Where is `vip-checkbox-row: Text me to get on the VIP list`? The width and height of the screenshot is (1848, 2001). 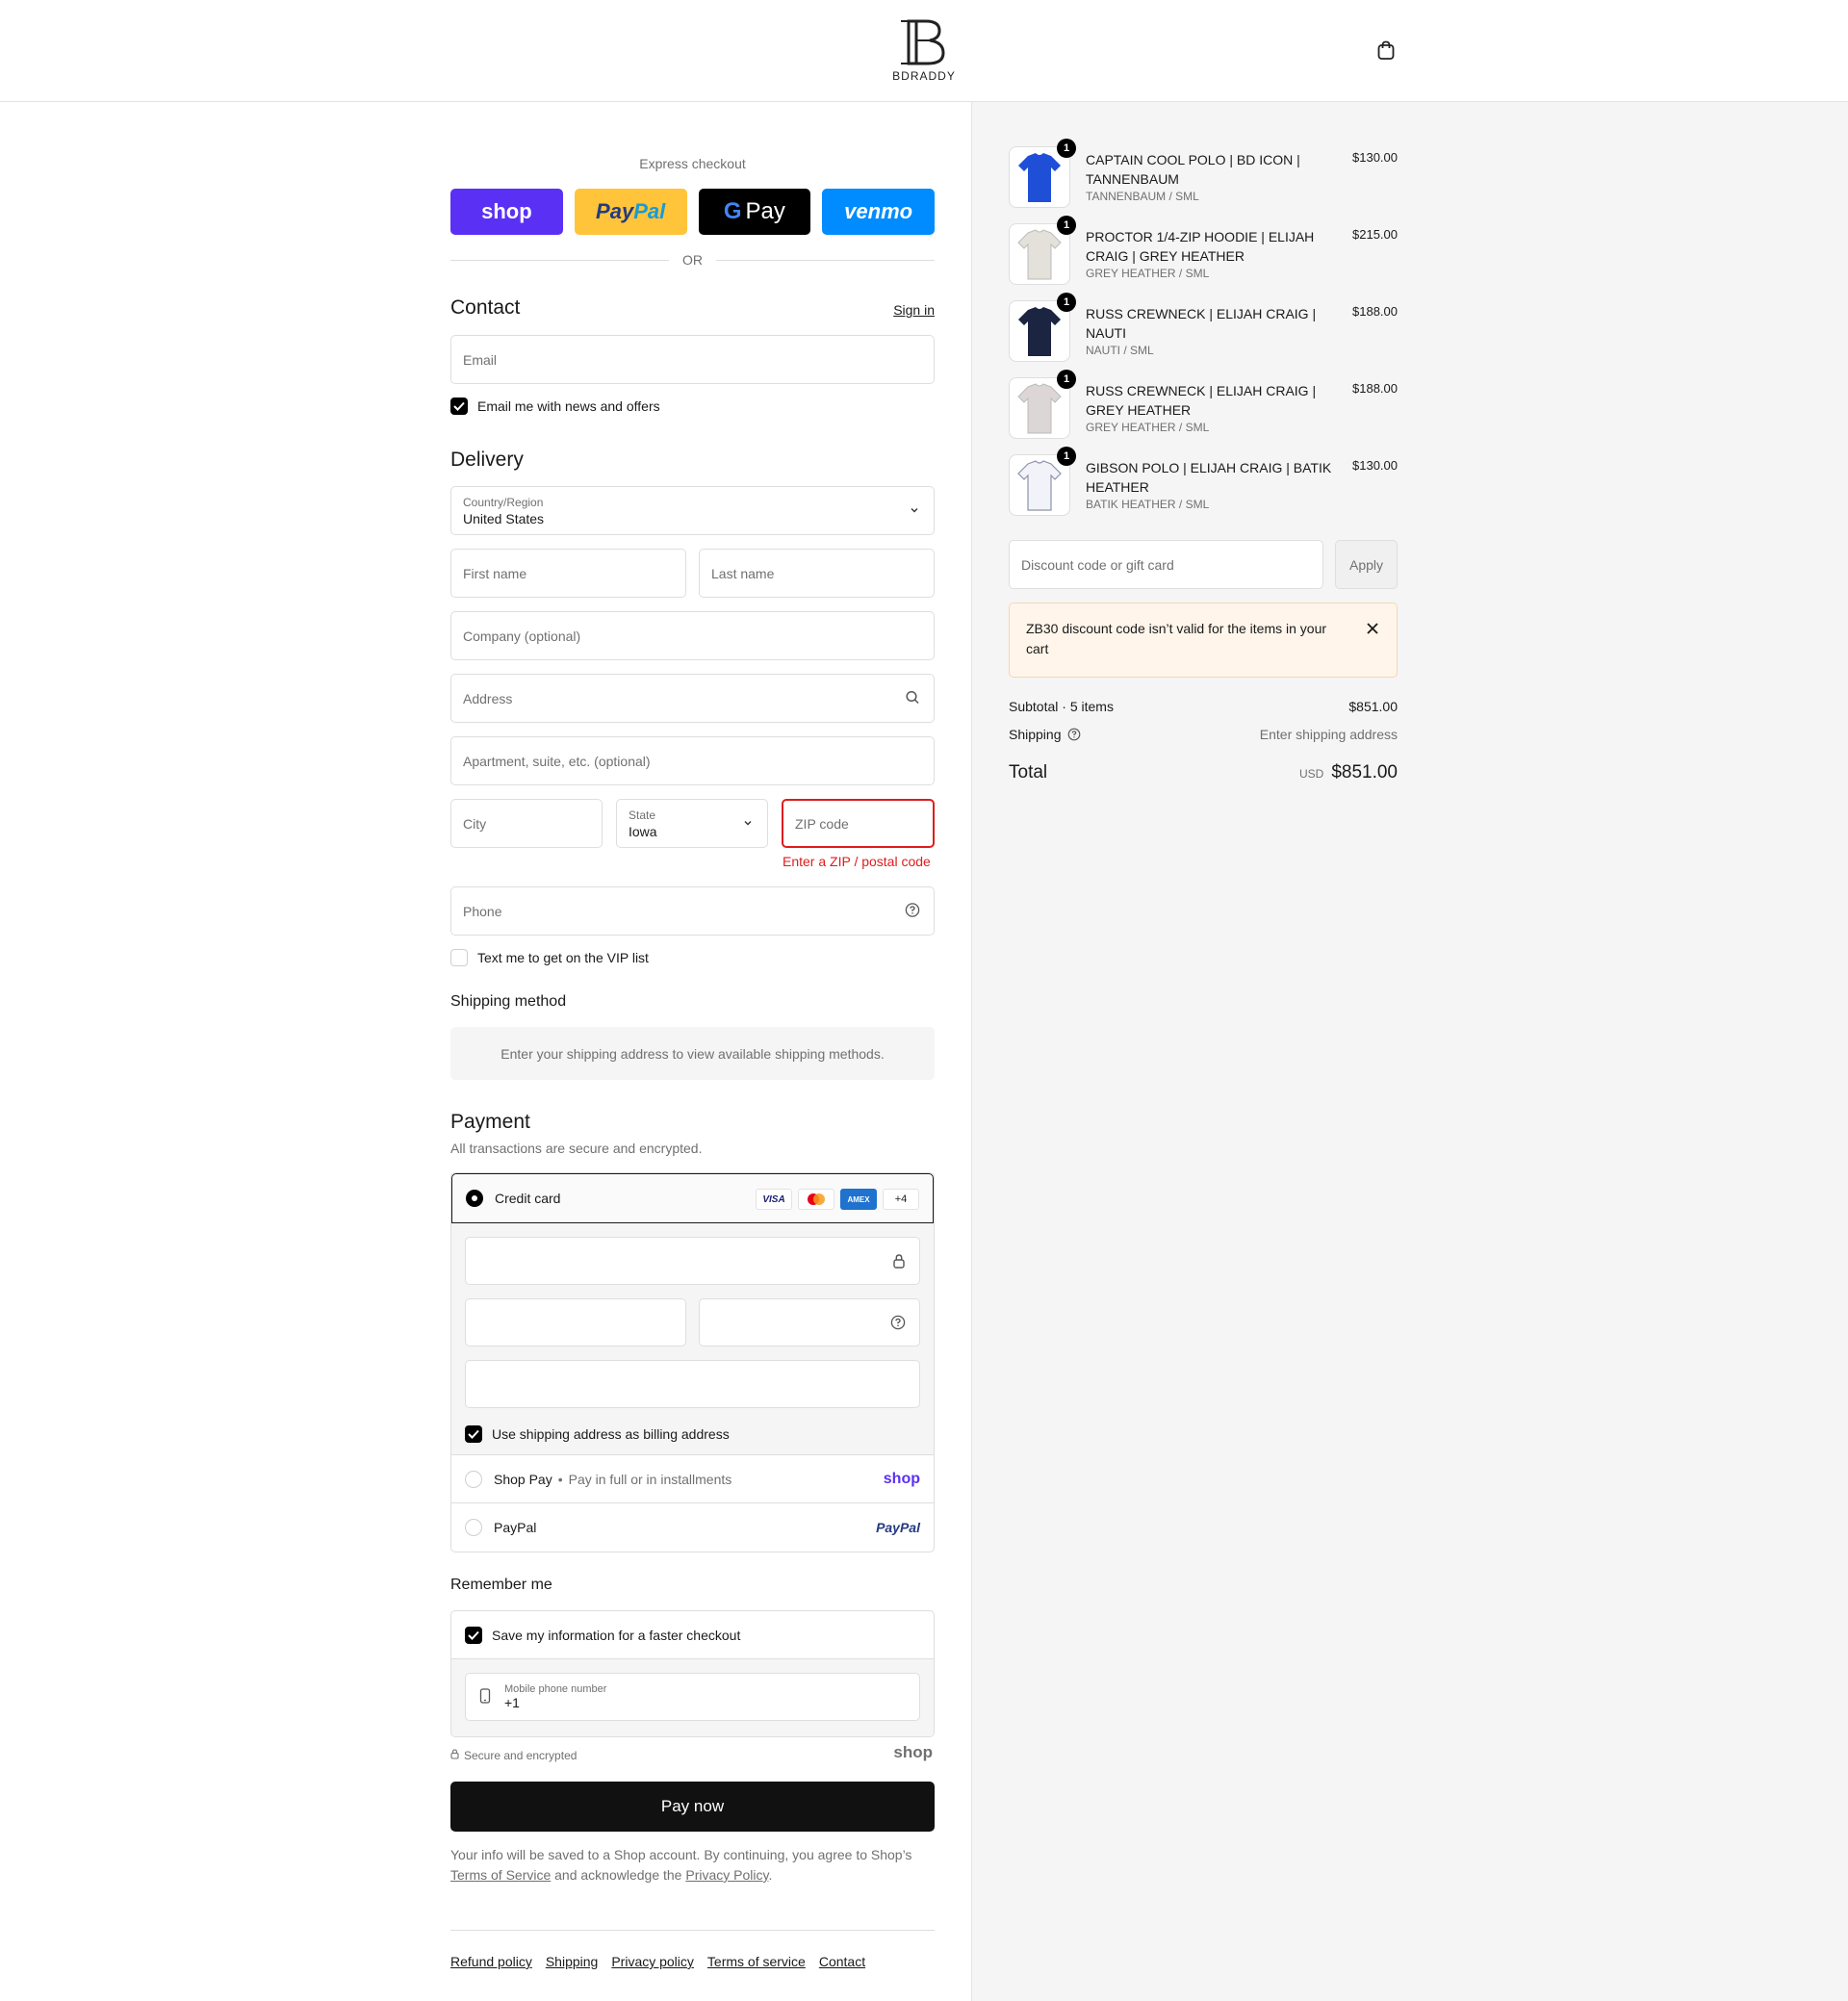 vip-checkbox-row: Text me to get on the VIP list is located at coordinates (549, 957).